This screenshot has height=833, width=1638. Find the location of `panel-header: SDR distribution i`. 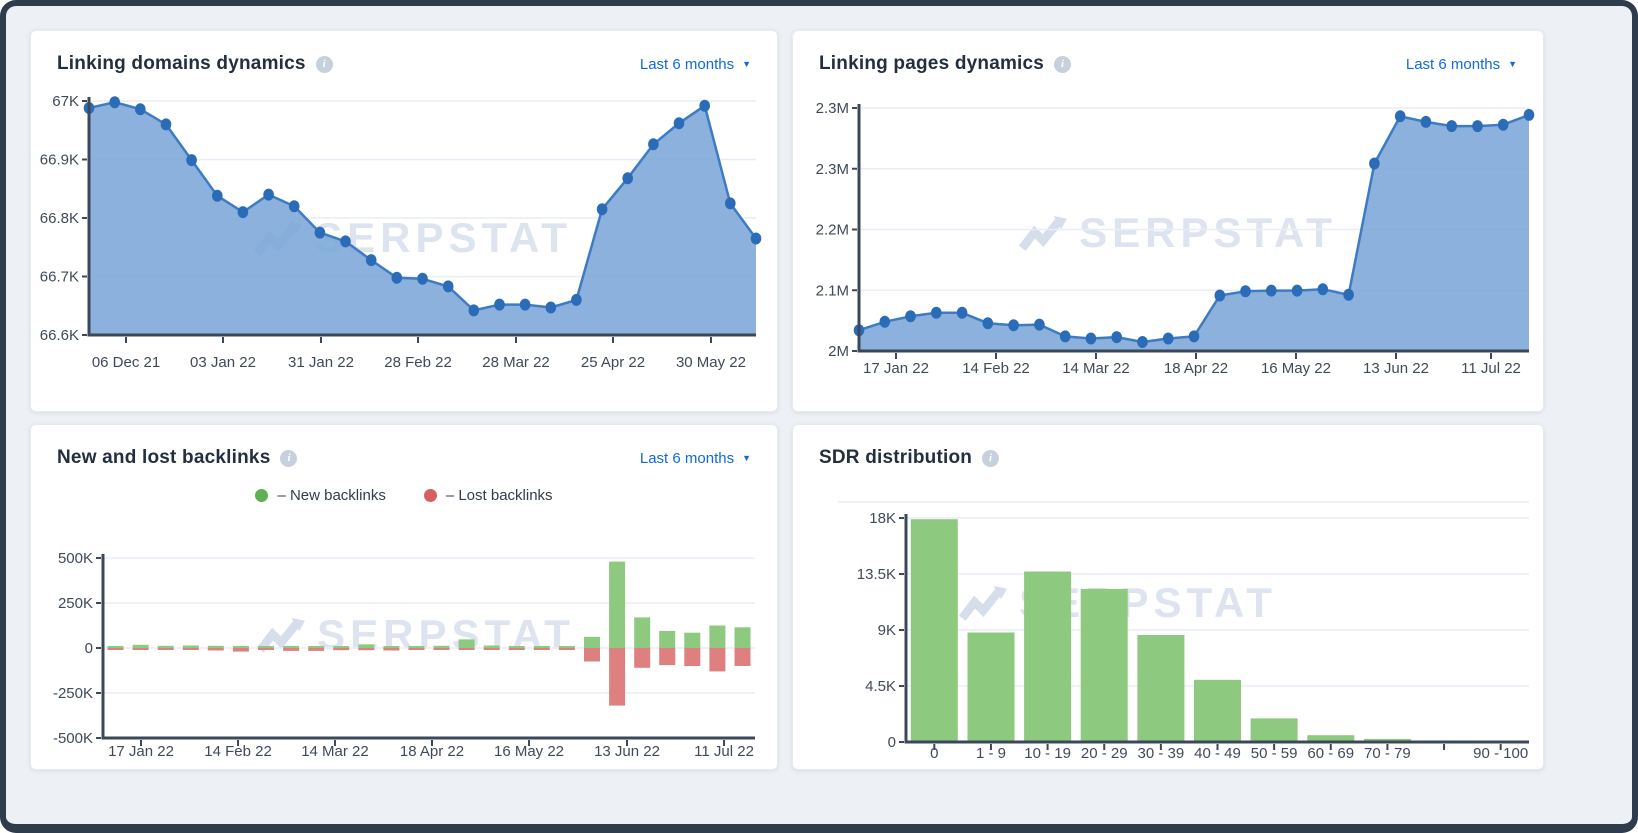

panel-header: SDR distribution i is located at coordinates (1168, 447).